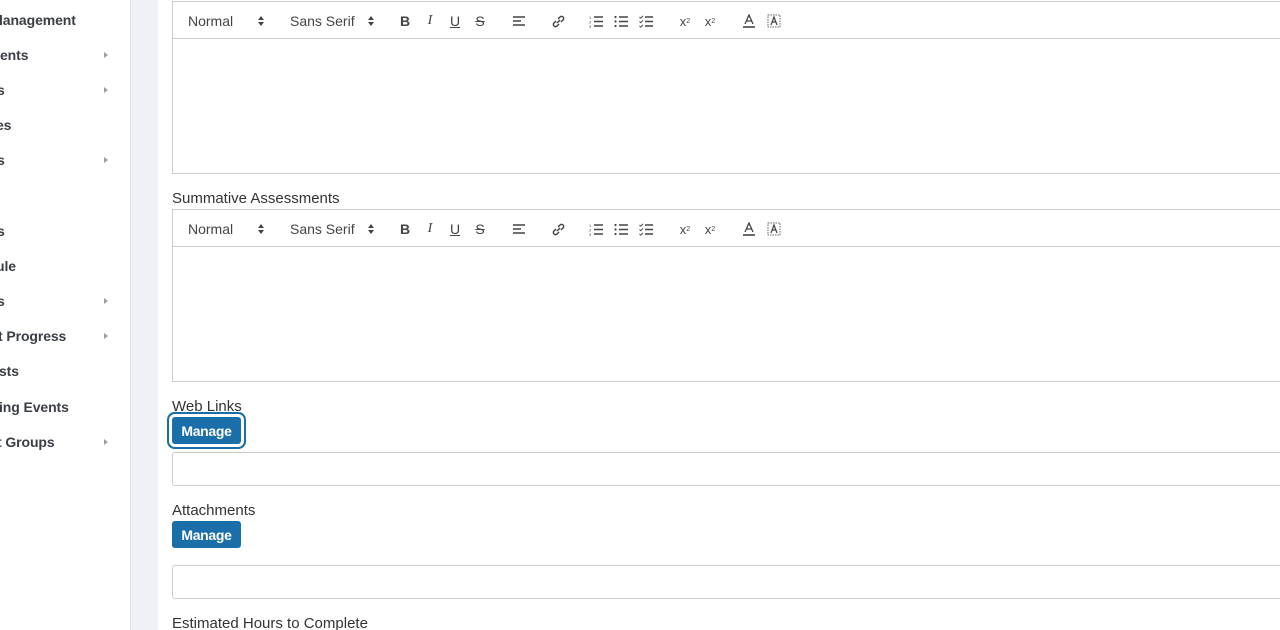 Image resolution: width=1280 pixels, height=630 pixels. Describe the element at coordinates (65, 125) in the screenshot. I see `sidebar-item-es: es` at that location.